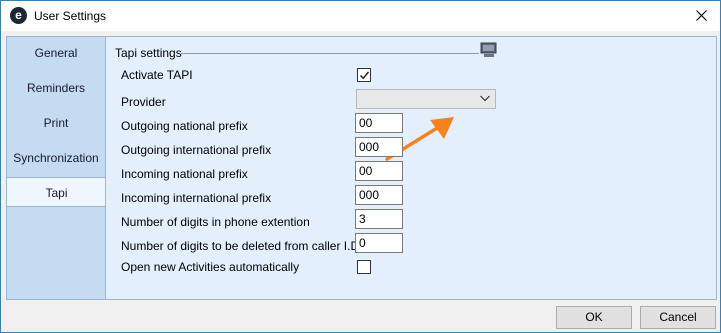 This screenshot has height=333, width=721. I want to click on window-title: User Settings, so click(70, 16).